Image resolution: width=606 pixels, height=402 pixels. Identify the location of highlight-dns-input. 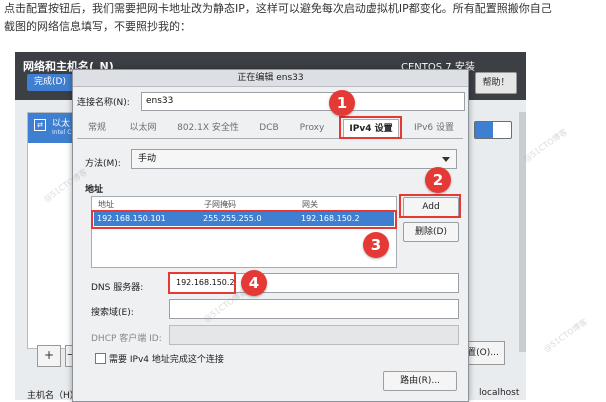
(202, 283).